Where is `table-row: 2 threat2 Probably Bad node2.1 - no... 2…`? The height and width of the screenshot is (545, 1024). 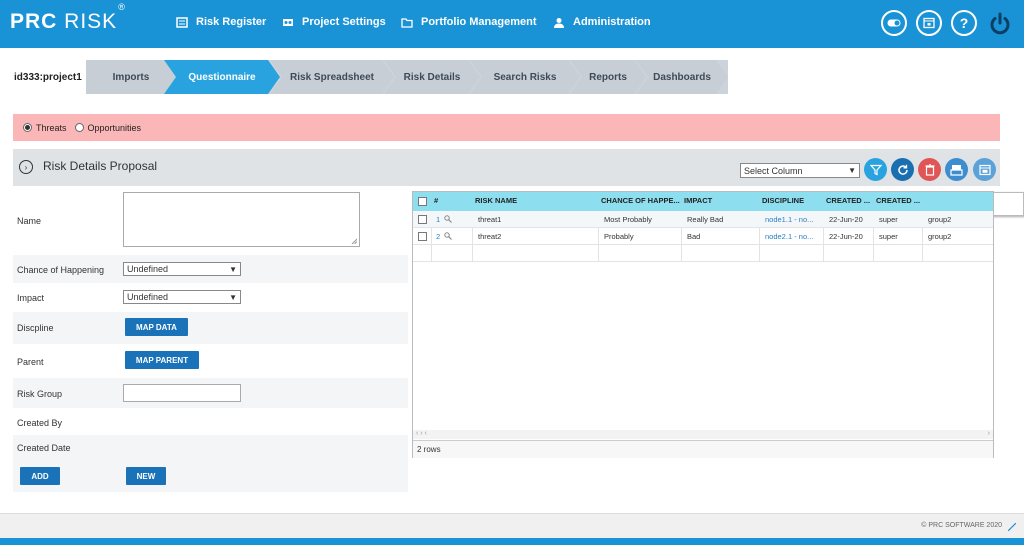
table-row: 2 threat2 Probably Bad node2.1 - no... 2… is located at coordinates (703, 236).